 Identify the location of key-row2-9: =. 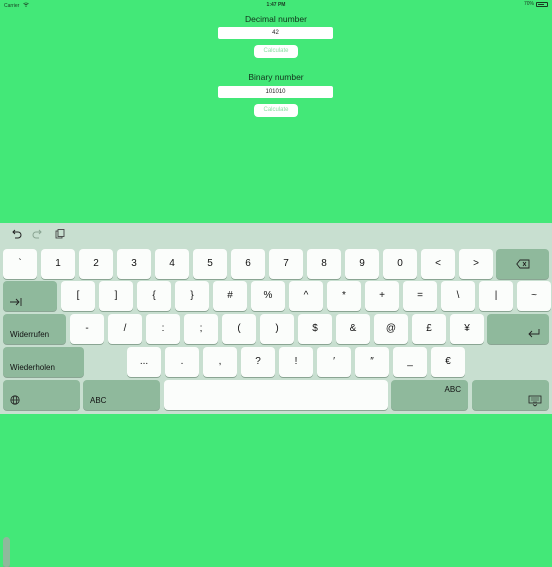
(420, 296).